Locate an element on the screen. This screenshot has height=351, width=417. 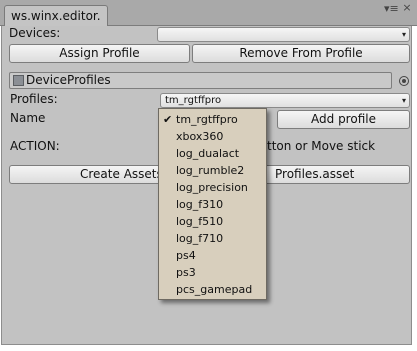
assign-profile-button: Assign Profile is located at coordinates (99, 53).